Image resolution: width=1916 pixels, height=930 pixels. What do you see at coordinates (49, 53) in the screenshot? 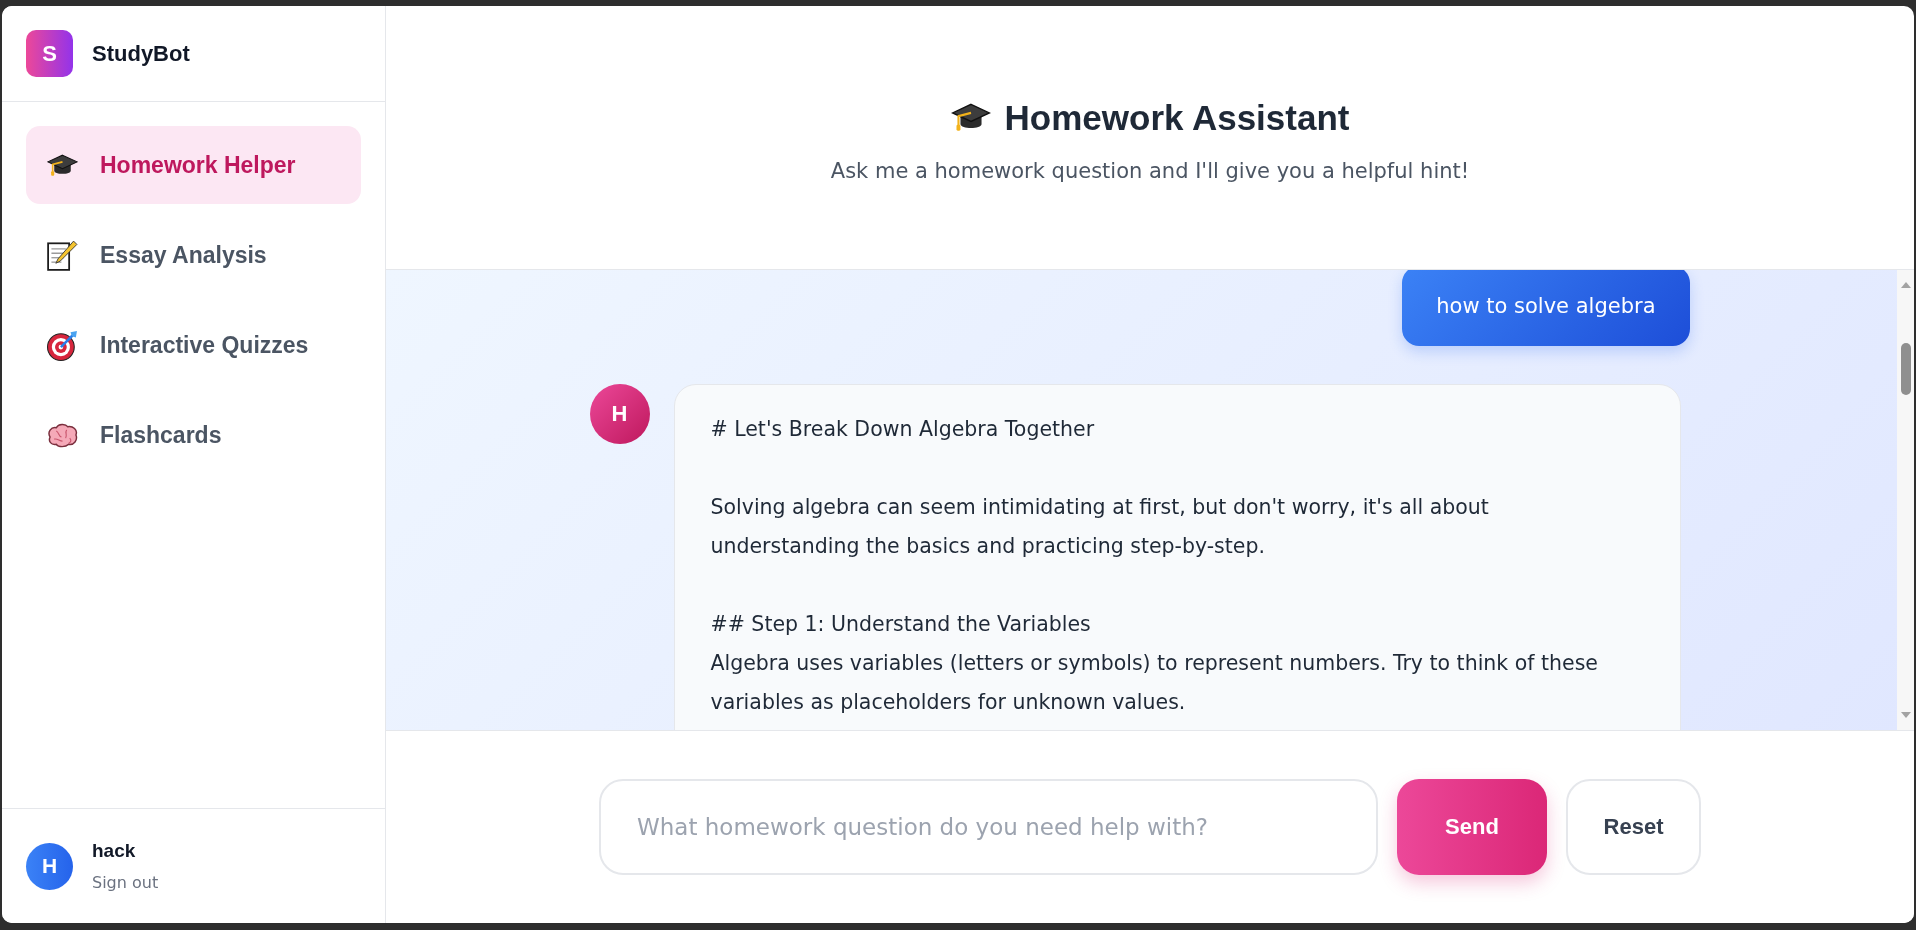
I see `app-logo: S` at bounding box center [49, 53].